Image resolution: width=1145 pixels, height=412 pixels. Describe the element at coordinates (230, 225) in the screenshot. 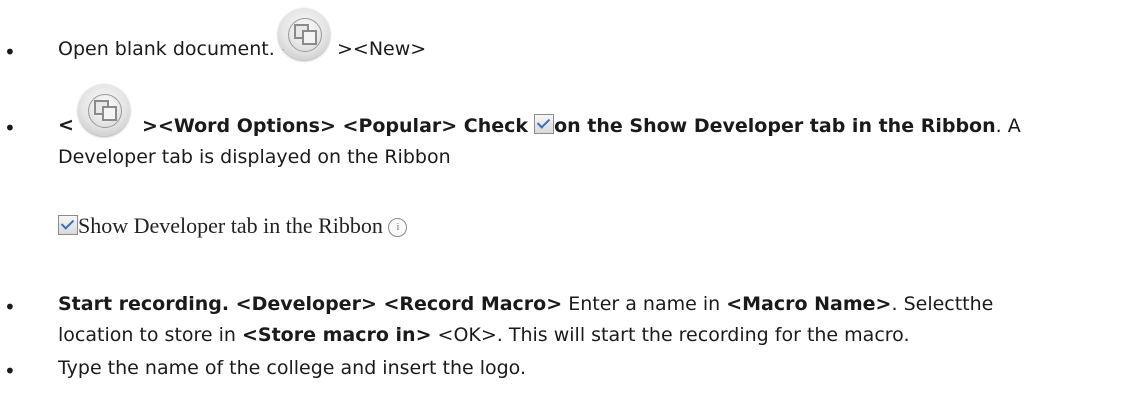

I see `checkbox-label: Show Developer tab in the Ribbon` at that location.